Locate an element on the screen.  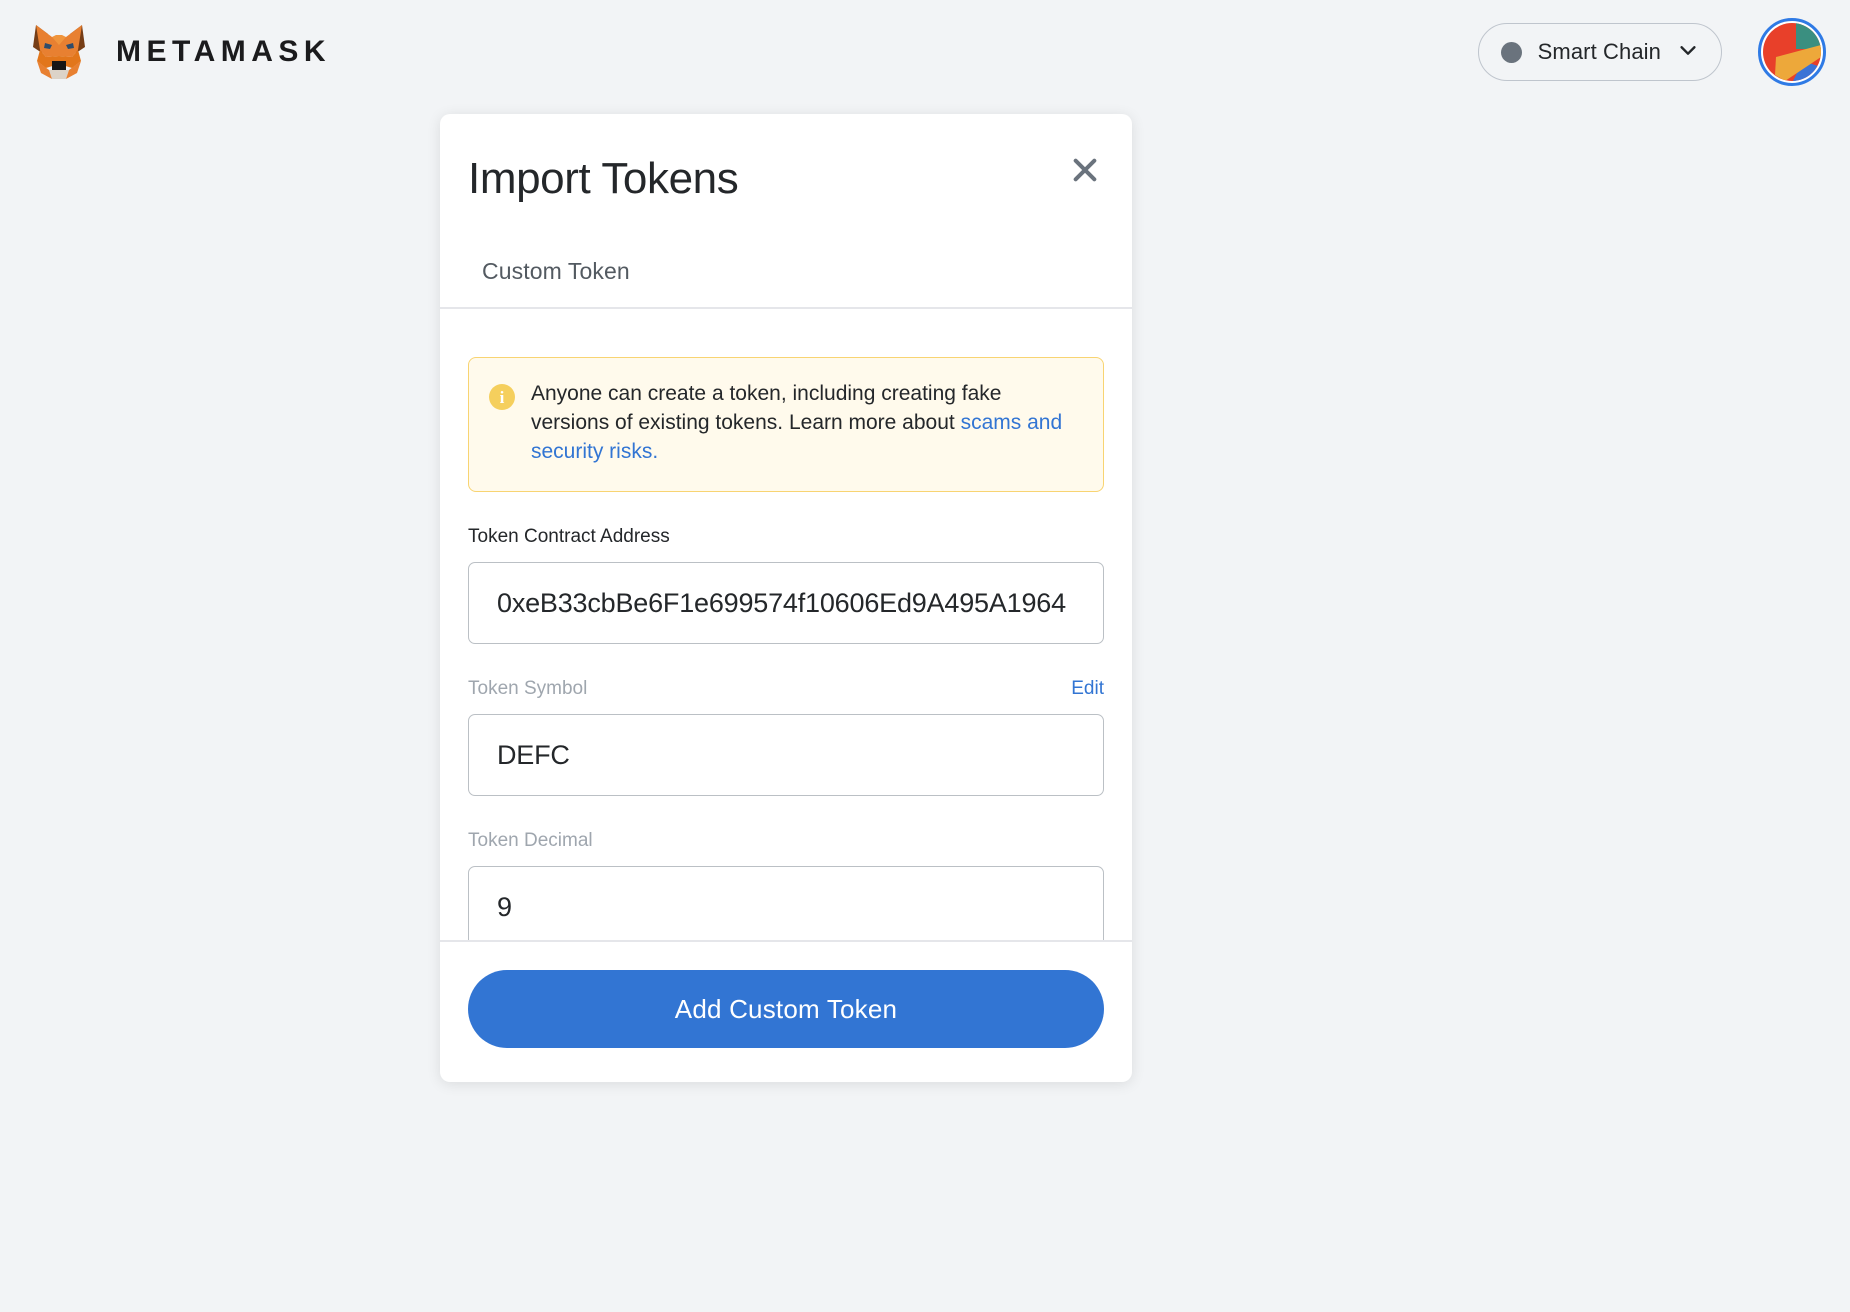
brand: METAMASK is located at coordinates (179, 52).